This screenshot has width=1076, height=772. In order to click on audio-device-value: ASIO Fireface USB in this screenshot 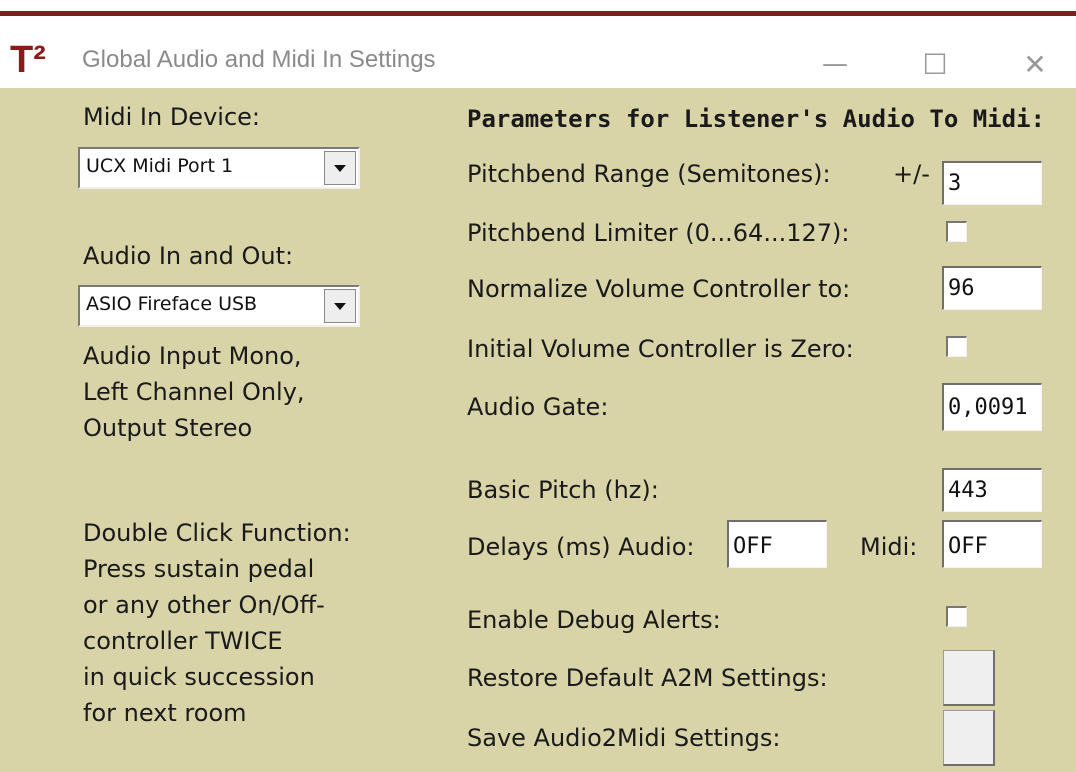, I will do `click(172, 304)`.